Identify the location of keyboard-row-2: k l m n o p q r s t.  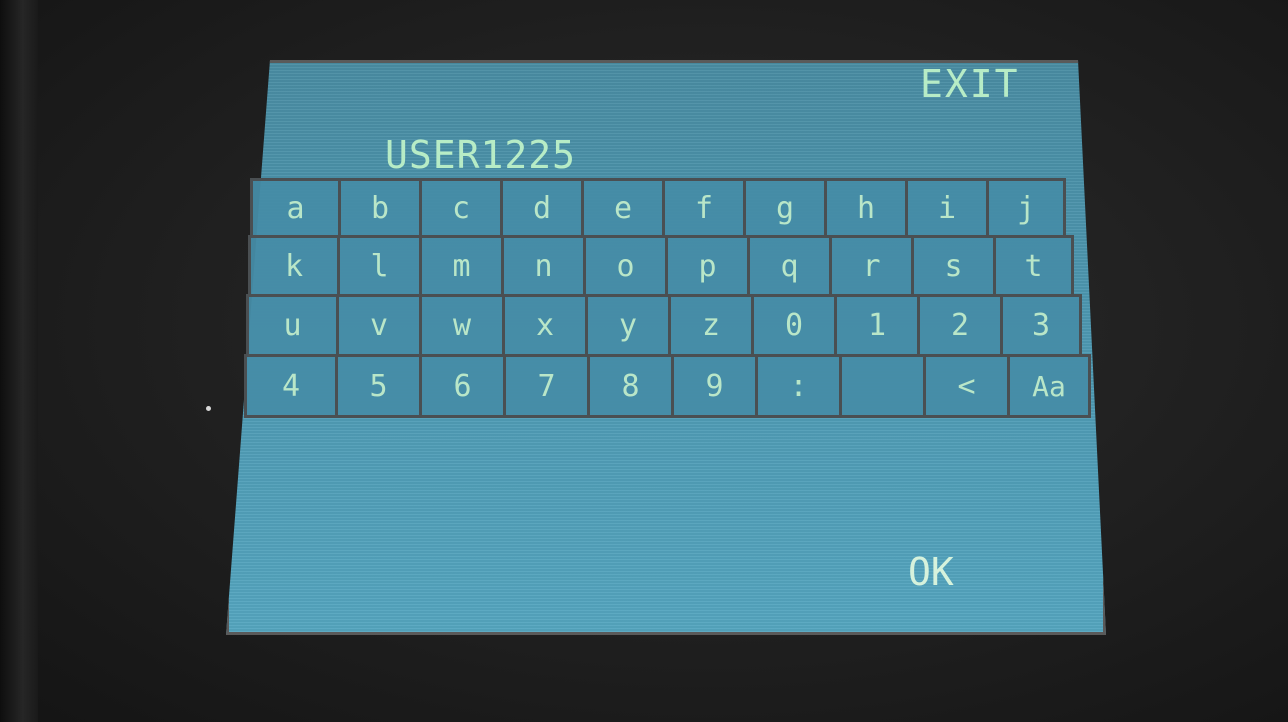
(661, 266).